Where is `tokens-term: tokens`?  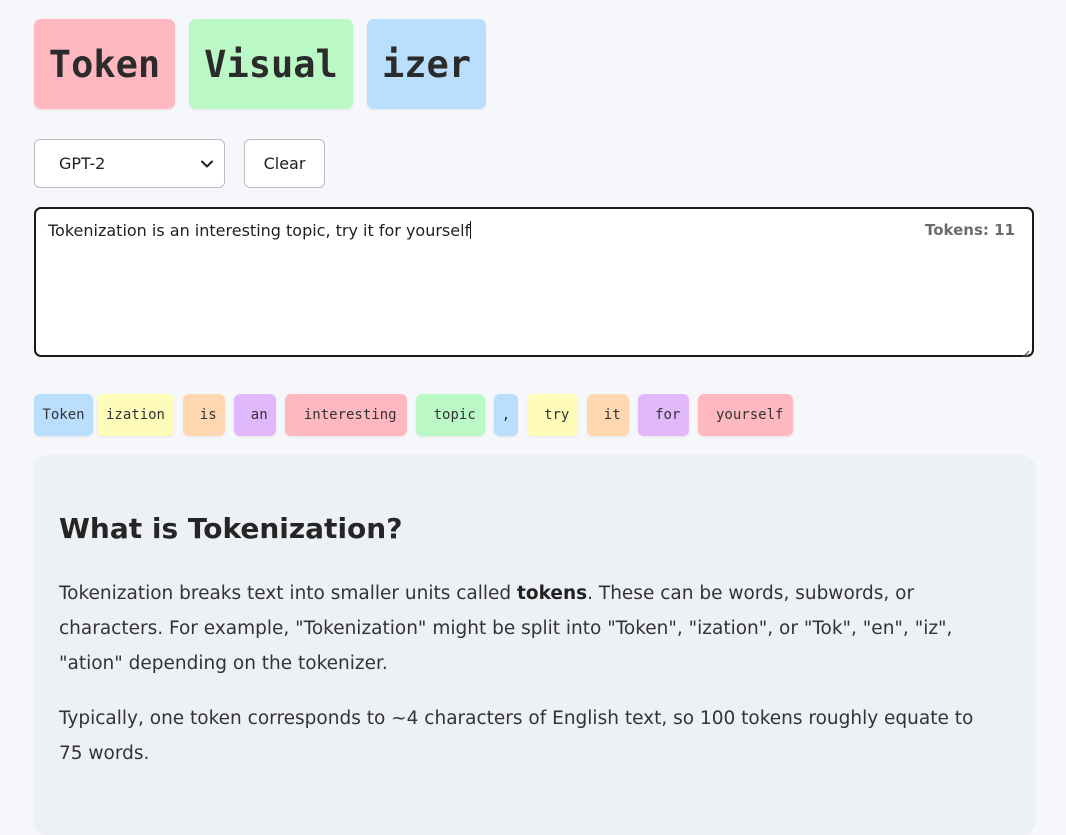 tokens-term: tokens is located at coordinates (552, 593).